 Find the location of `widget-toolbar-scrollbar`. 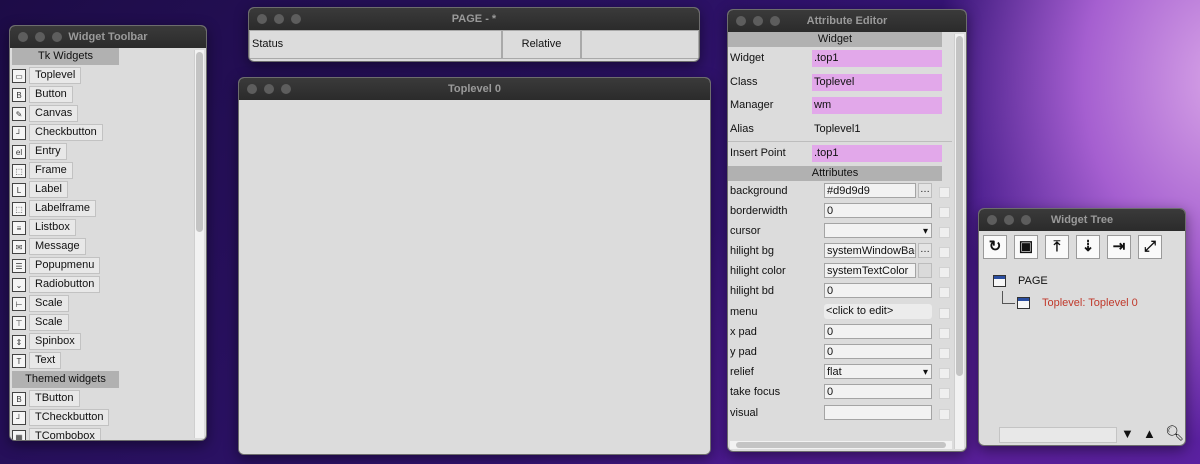

widget-toolbar-scrollbar is located at coordinates (199, 244).